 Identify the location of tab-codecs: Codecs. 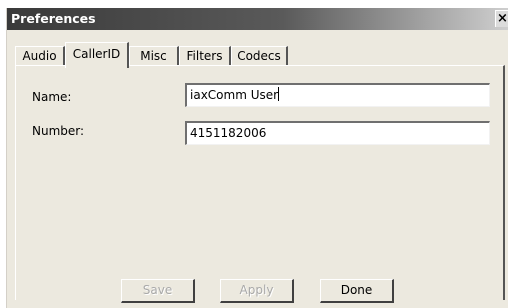
(259, 56).